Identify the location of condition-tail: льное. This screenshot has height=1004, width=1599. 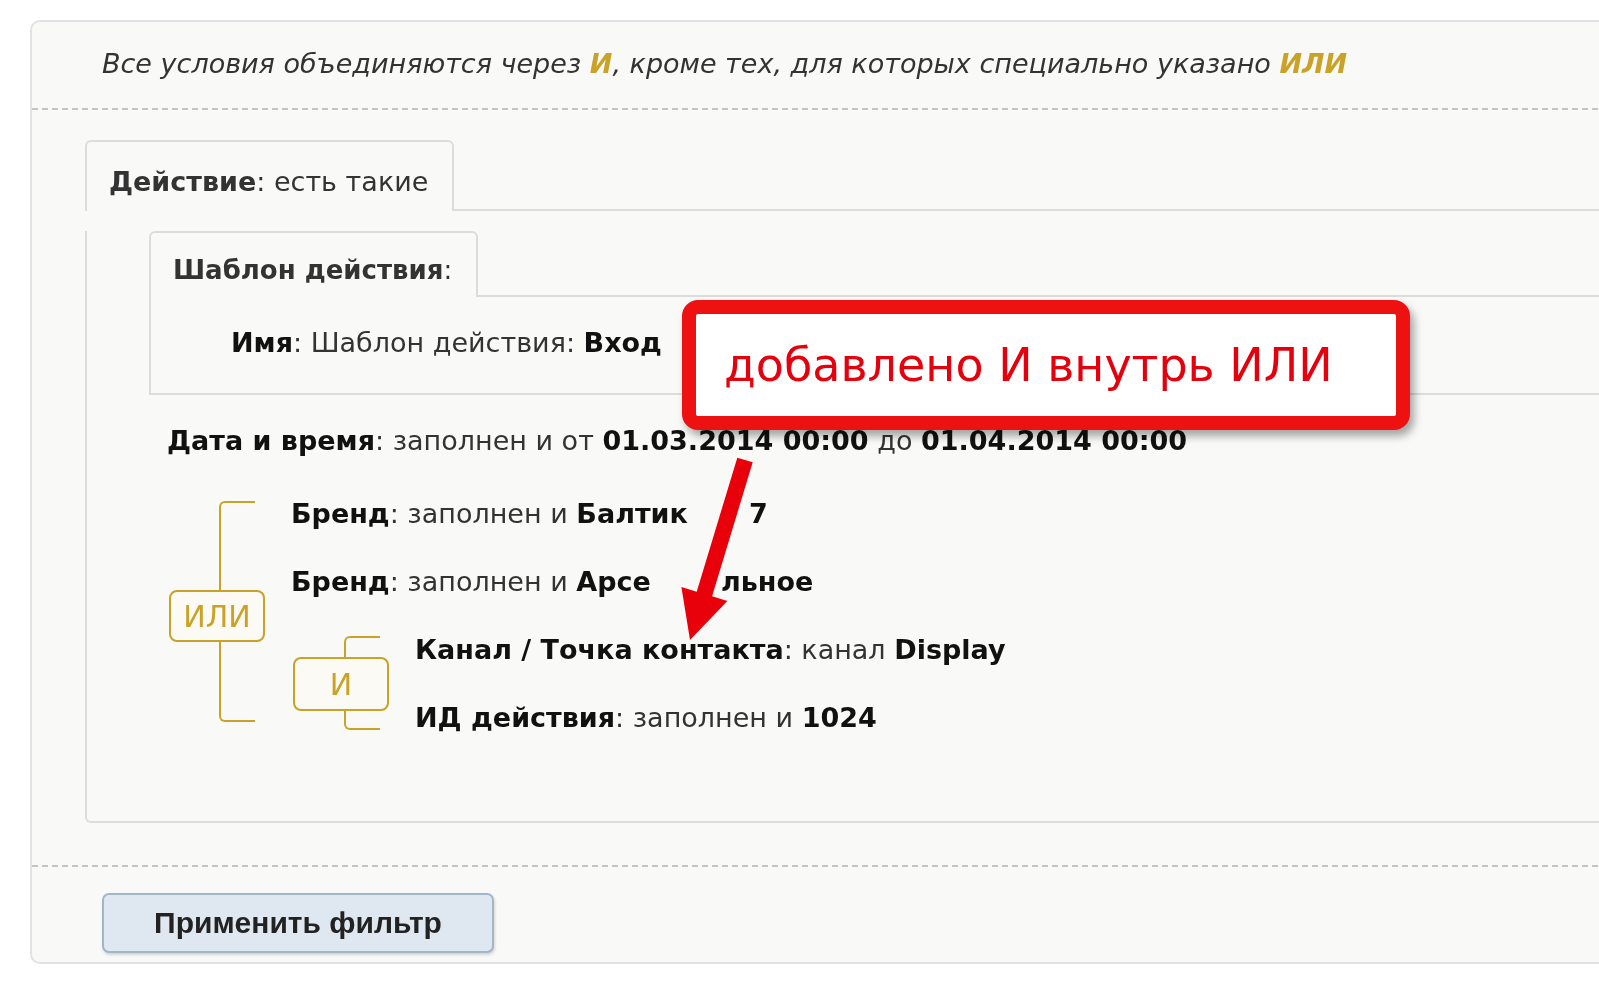
(767, 582).